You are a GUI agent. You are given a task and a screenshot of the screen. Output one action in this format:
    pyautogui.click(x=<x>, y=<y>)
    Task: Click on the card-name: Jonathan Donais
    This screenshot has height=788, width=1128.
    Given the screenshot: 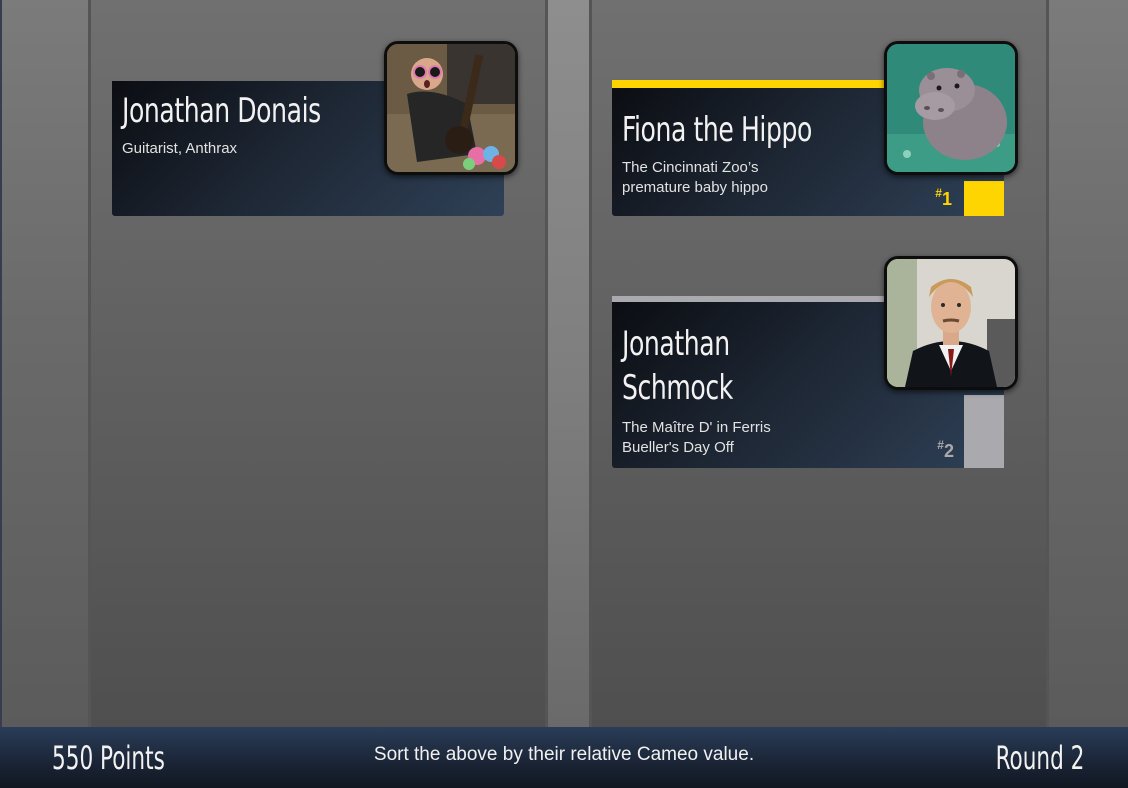 What is the action you would take?
    pyautogui.click(x=221, y=111)
    